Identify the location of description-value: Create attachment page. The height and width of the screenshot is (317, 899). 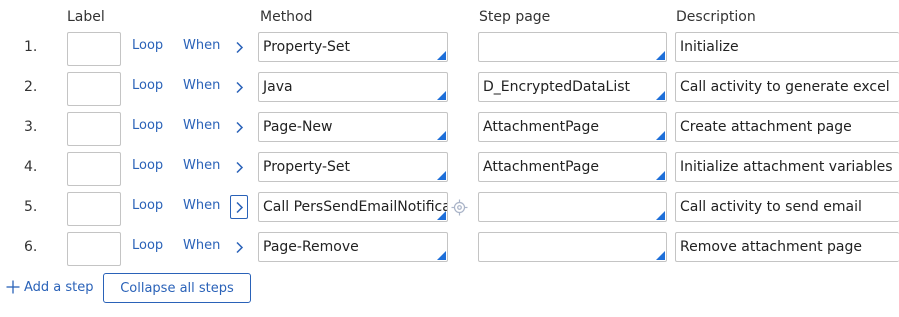
(766, 127).